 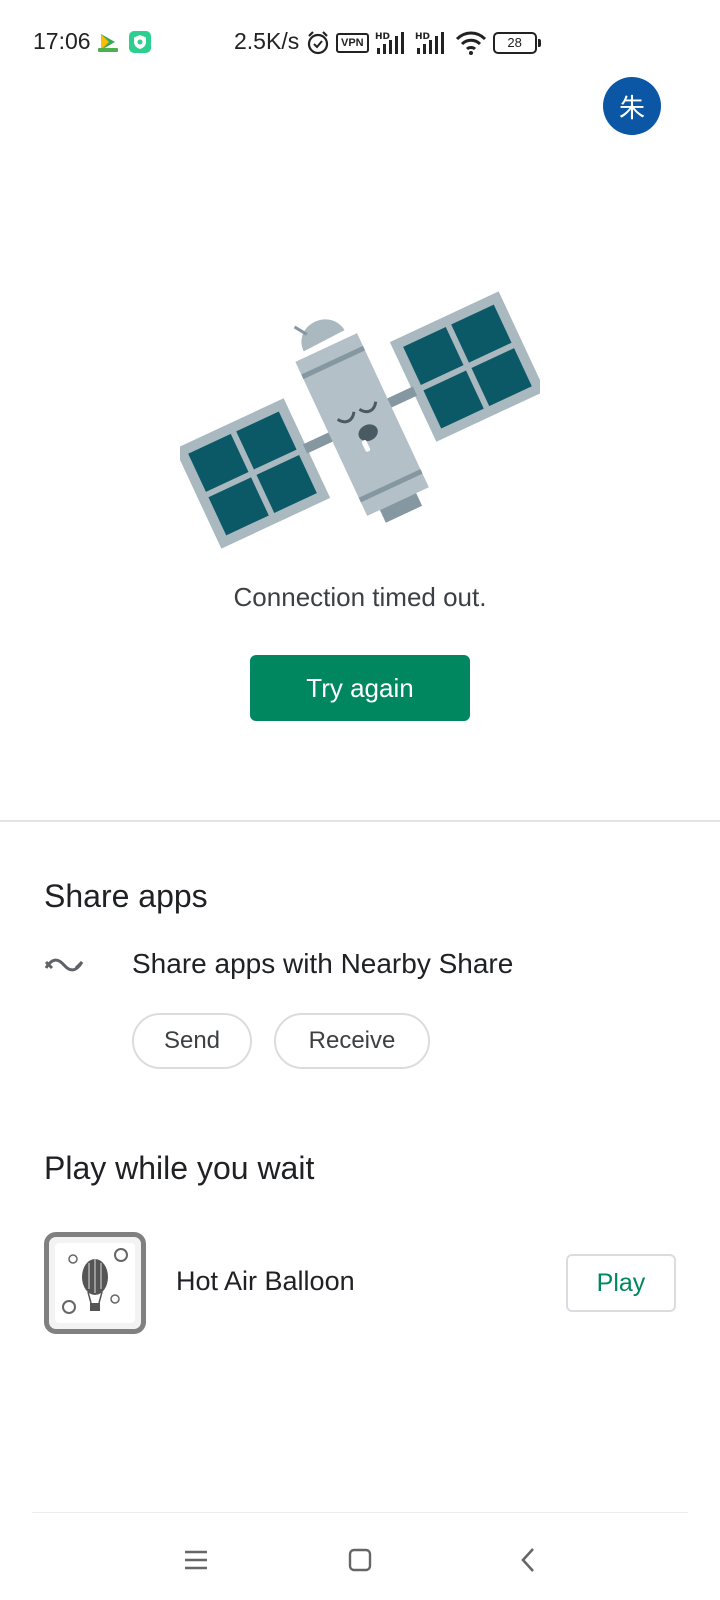 I want to click on wifi-icon, so click(x=470, y=43).